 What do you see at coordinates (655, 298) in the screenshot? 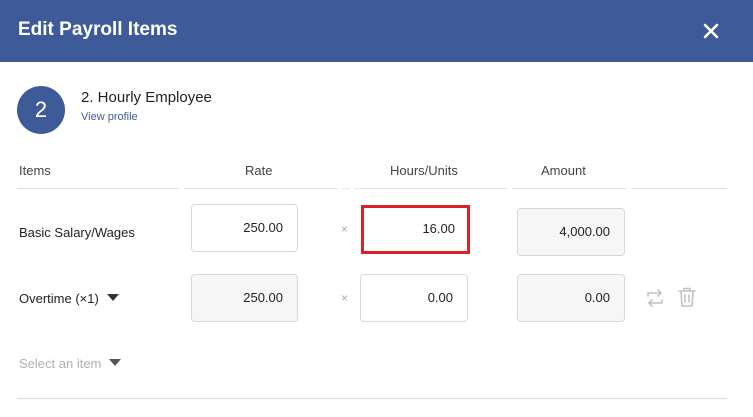
I see `swap-icon` at bounding box center [655, 298].